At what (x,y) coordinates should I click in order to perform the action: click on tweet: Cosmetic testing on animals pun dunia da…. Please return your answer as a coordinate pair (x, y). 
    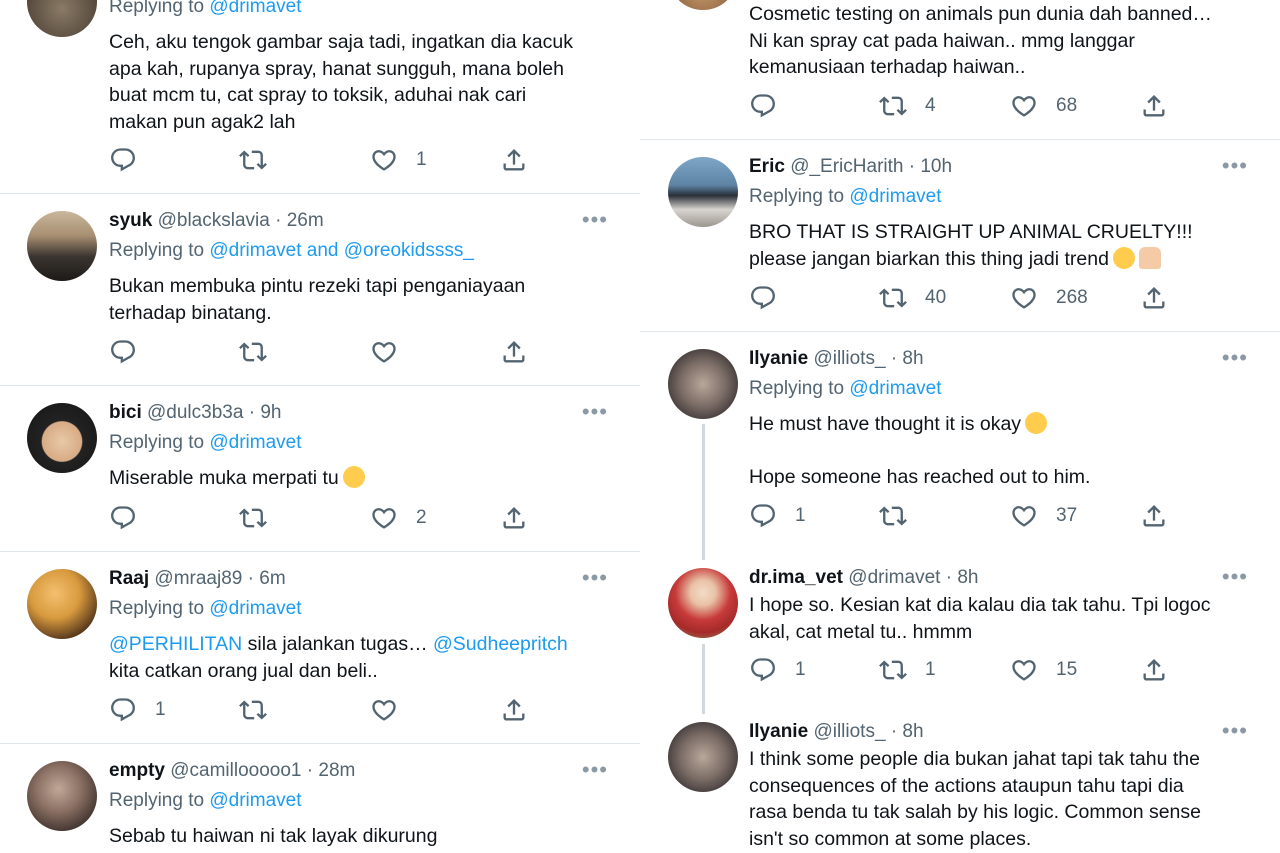
    Looking at the image, I should click on (960, 70).